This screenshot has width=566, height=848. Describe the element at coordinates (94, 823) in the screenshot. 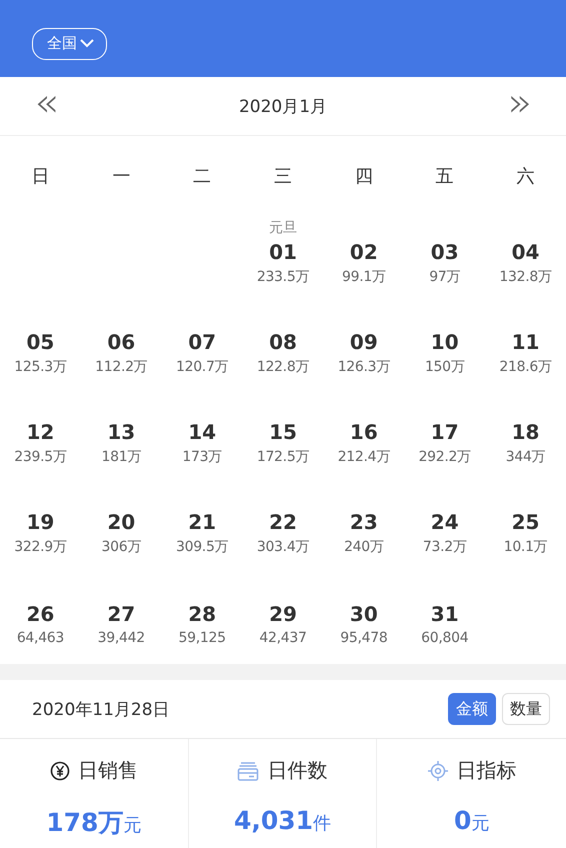

I see `stat-value: 178万元` at that location.